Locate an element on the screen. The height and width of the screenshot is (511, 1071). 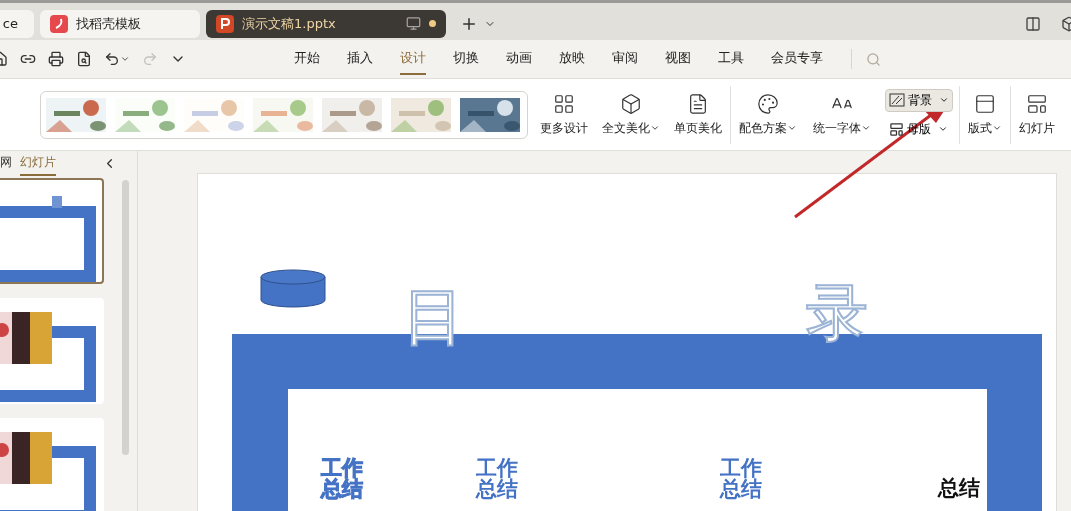
slides-icon is located at coordinates (1037, 103).